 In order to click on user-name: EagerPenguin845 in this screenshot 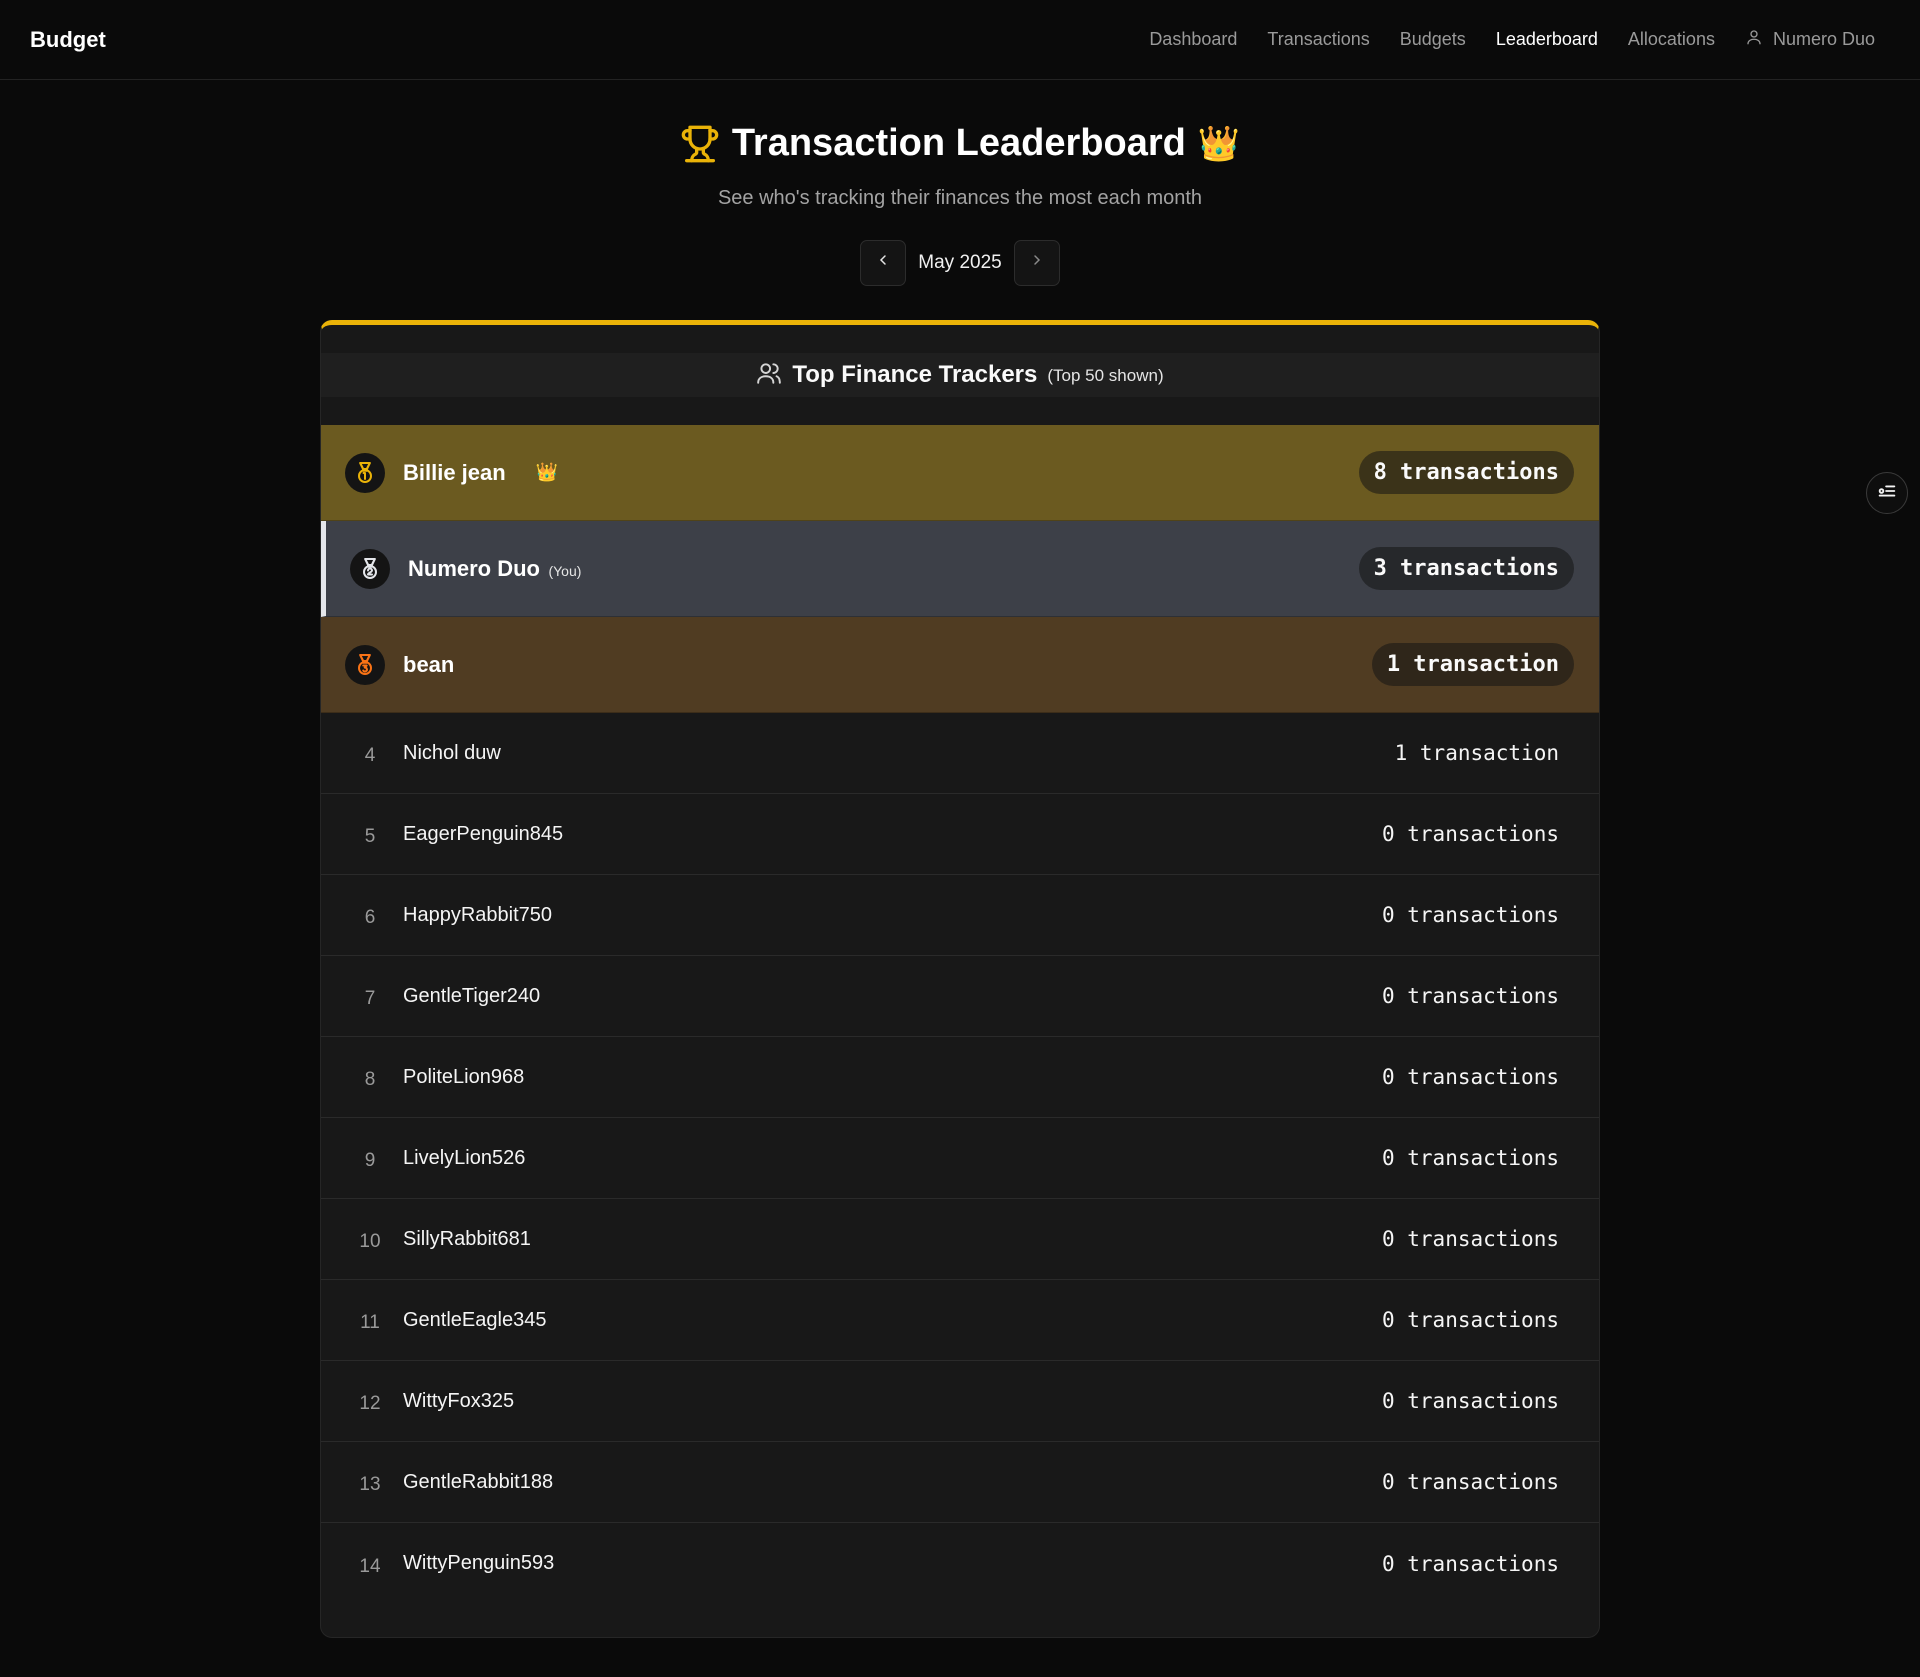, I will do `click(483, 833)`.